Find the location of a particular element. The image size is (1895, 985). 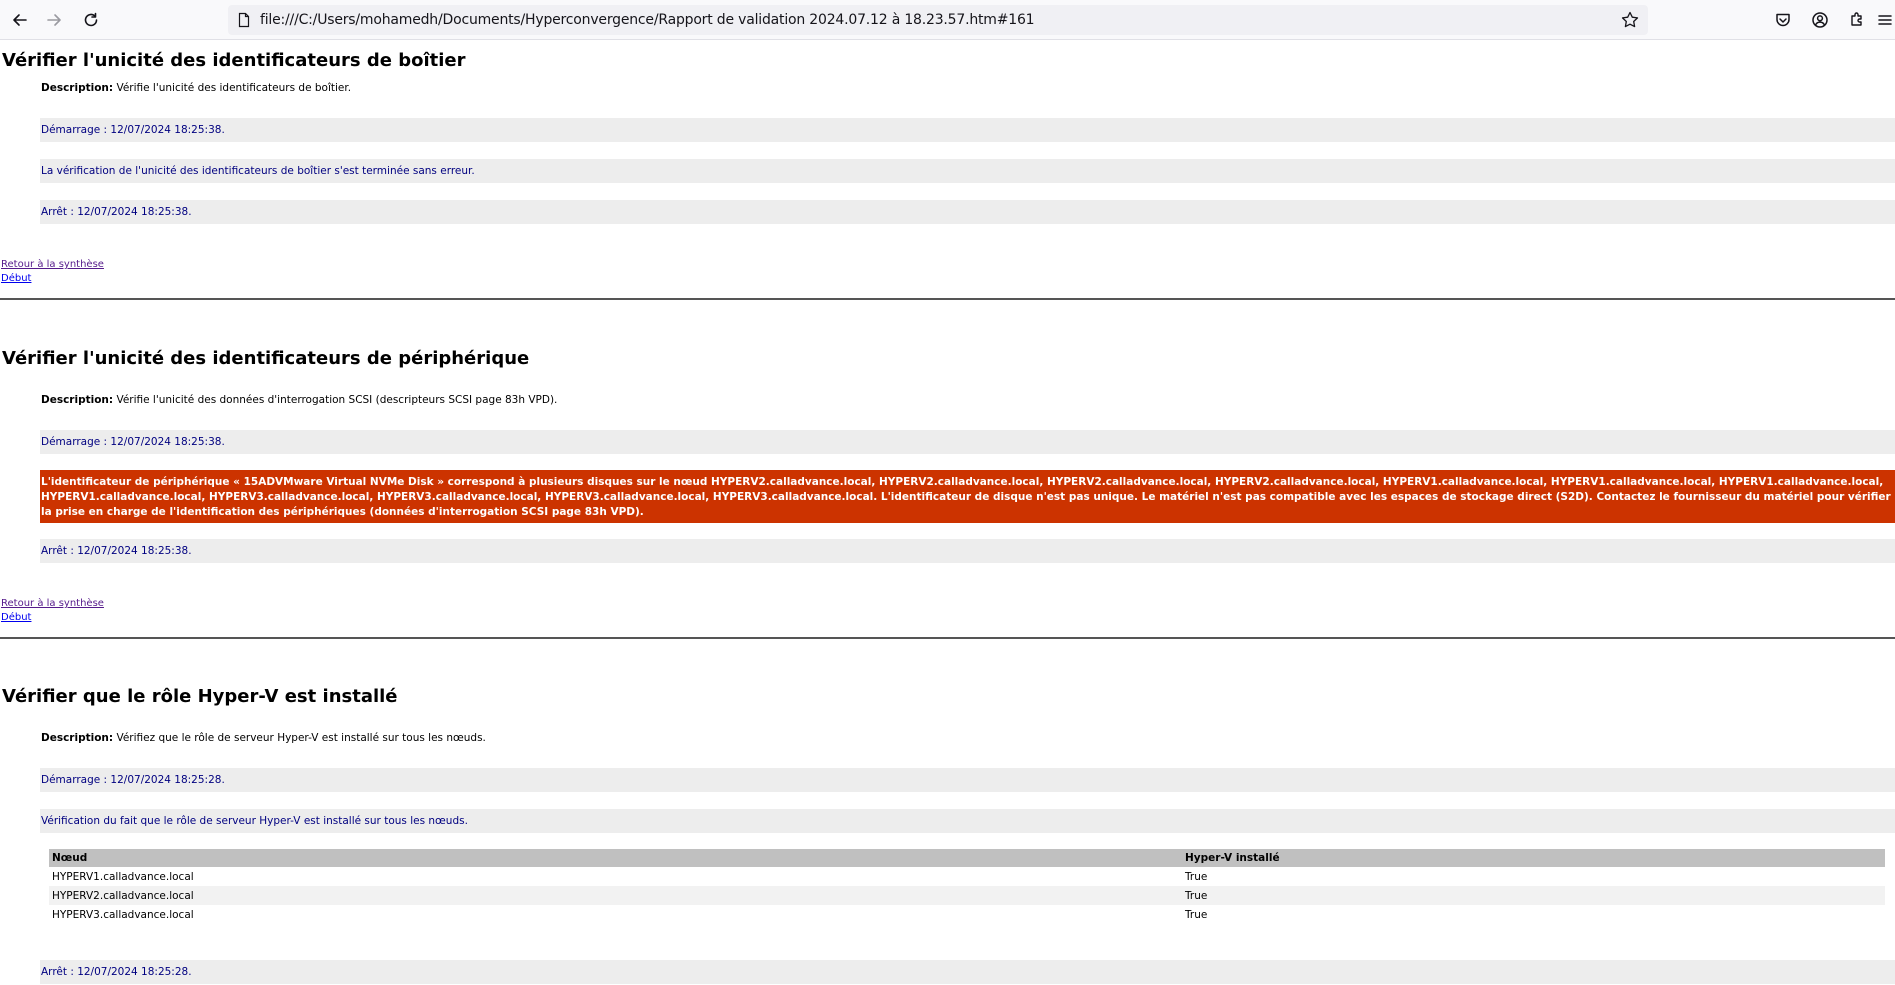

cell-node: HYPERV3.calladvance.local is located at coordinates (123, 914).